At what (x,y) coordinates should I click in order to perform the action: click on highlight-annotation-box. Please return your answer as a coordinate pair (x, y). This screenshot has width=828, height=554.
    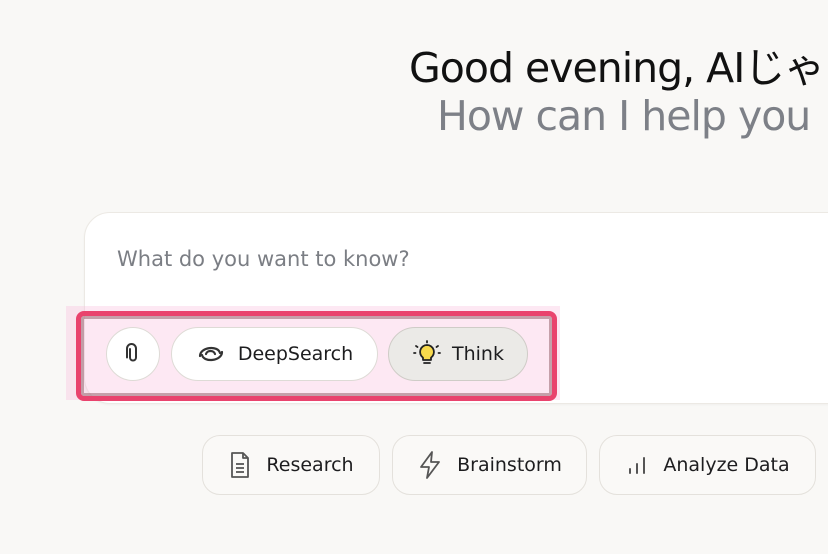
    Looking at the image, I should click on (316, 356).